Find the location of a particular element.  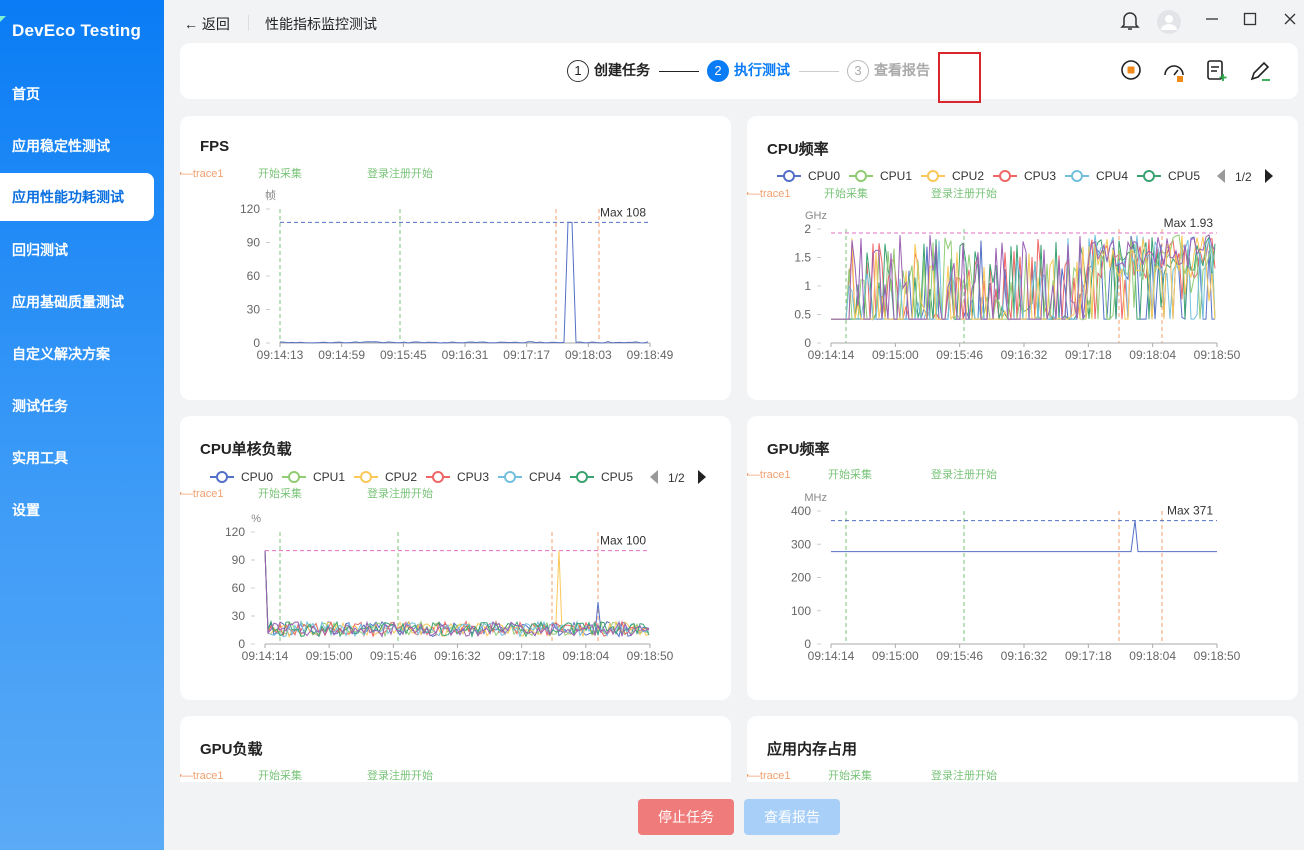

app-logo: DevEco Testing is located at coordinates (77, 30).